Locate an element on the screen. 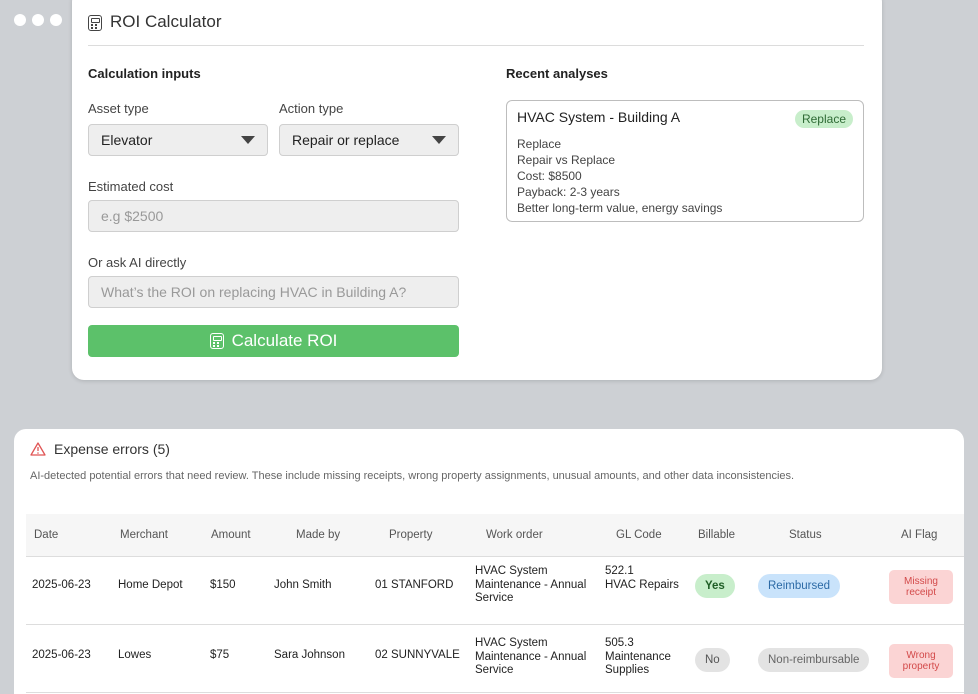 The height and width of the screenshot is (694, 978). asset-type-select: Elevator is located at coordinates (178, 140).